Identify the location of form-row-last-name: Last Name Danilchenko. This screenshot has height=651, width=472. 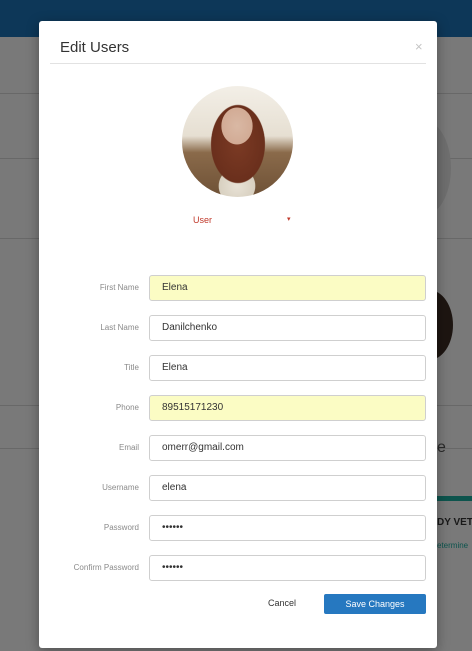
(238, 328).